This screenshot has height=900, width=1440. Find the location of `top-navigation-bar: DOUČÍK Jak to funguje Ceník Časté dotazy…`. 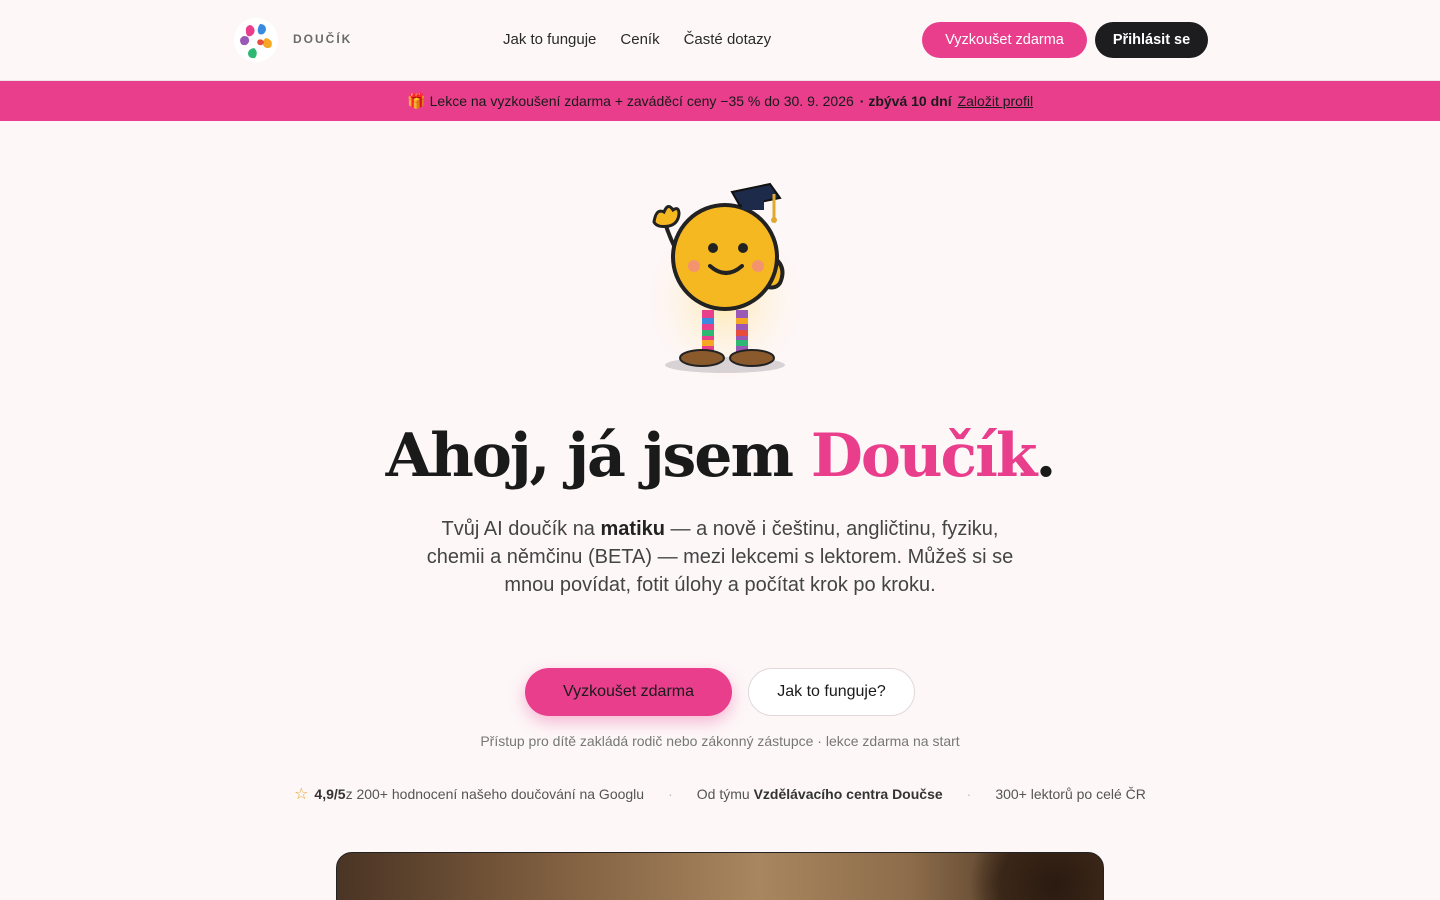

top-navigation-bar: DOUČÍK Jak to funguje Ceník Časté dotazy… is located at coordinates (720, 40).